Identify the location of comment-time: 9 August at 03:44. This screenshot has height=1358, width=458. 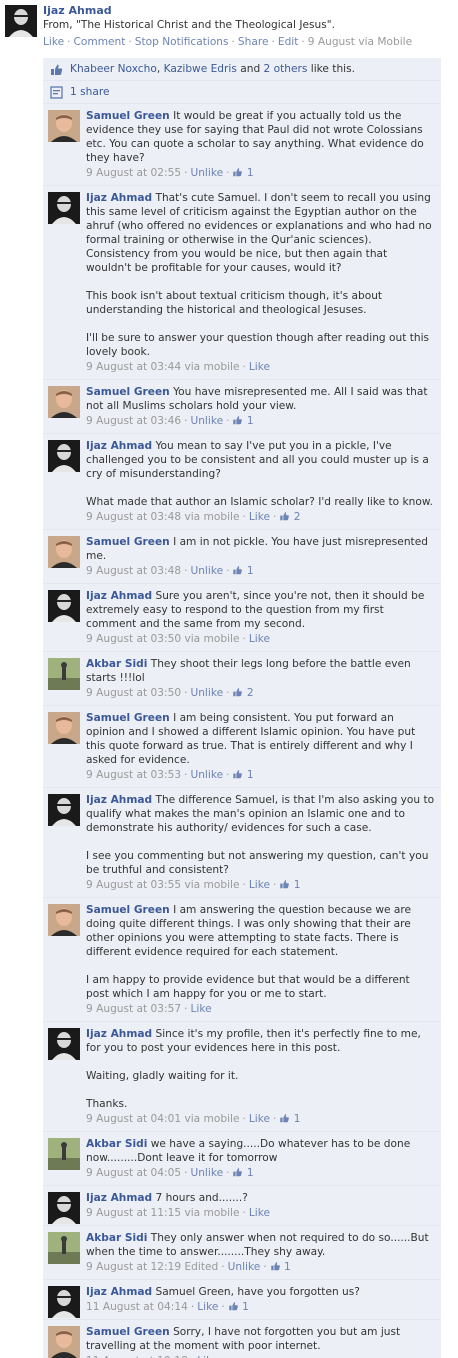
(133, 367).